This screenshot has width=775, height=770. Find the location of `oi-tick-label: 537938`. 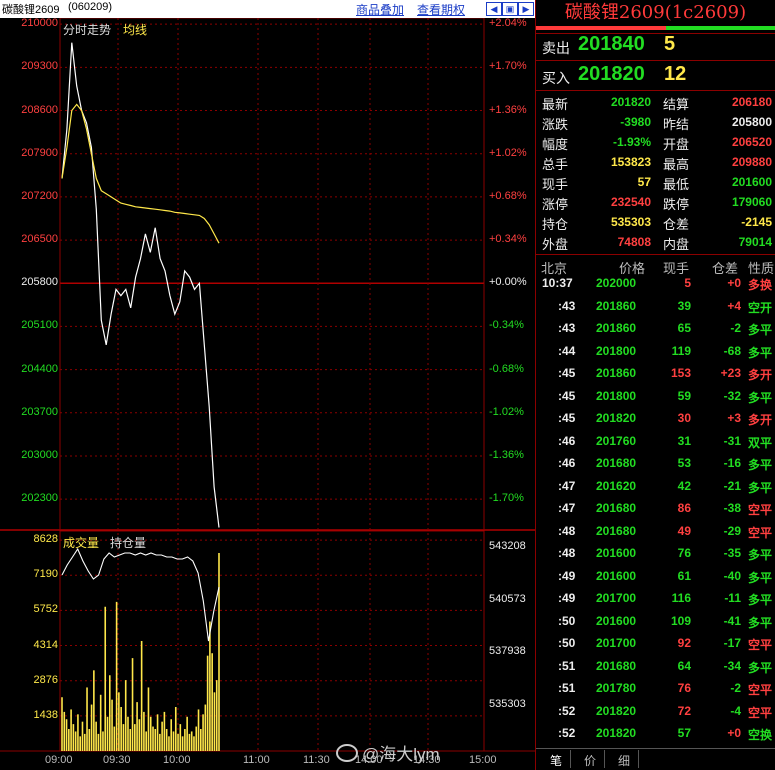

oi-tick-label: 537938 is located at coordinates (507, 651).